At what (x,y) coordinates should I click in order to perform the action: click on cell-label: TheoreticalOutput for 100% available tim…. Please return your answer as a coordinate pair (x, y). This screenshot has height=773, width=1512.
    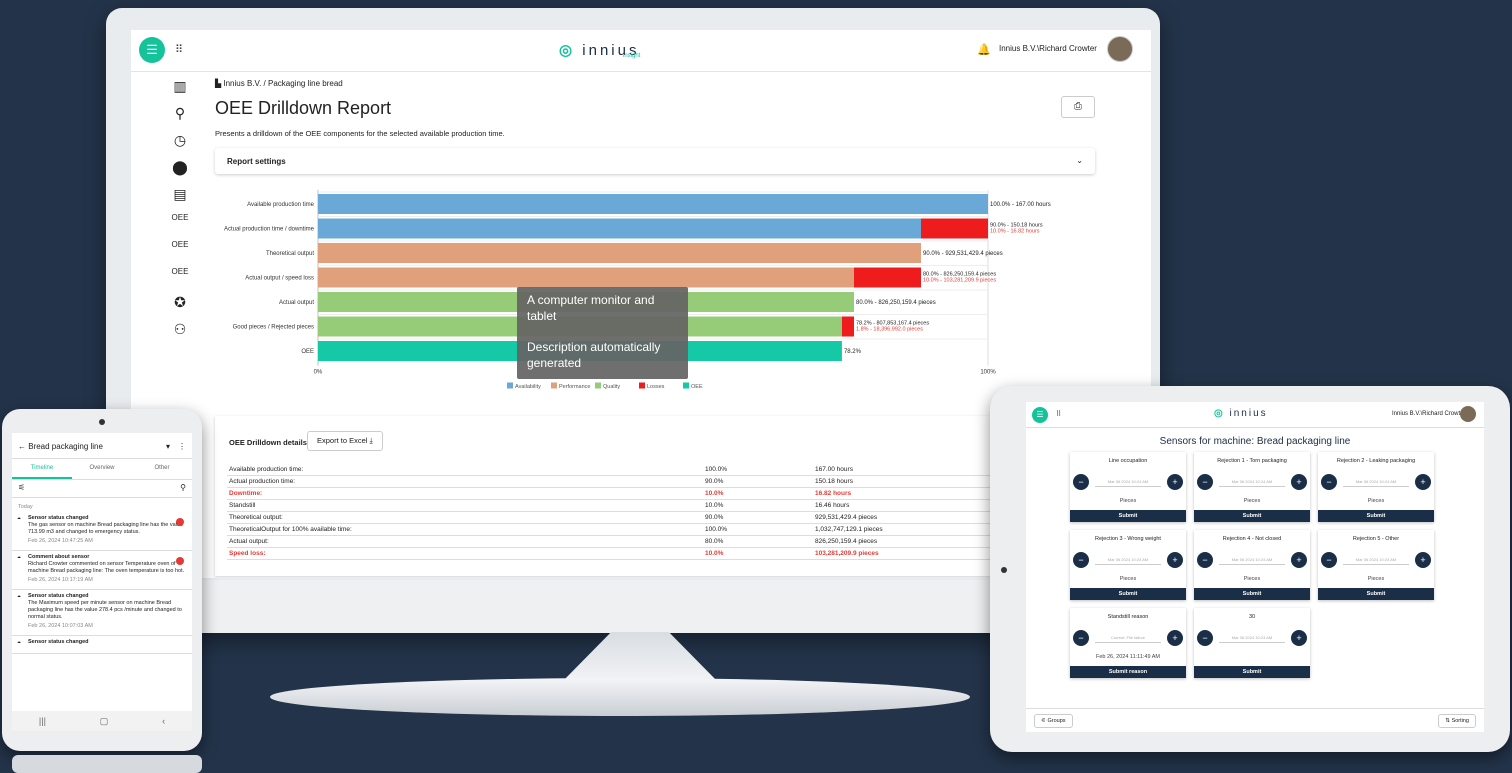
    Looking at the image, I should click on (465, 529).